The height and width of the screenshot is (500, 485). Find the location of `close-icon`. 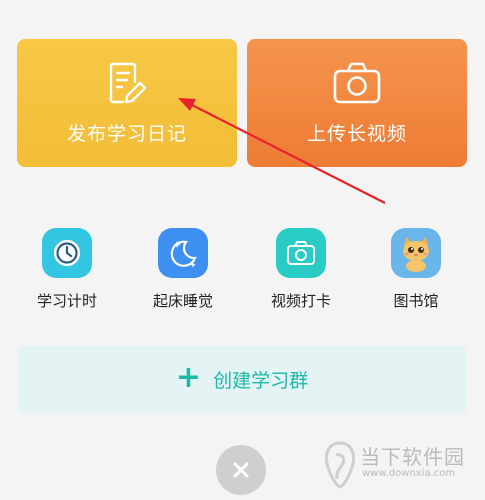

close-icon is located at coordinates (241, 470).